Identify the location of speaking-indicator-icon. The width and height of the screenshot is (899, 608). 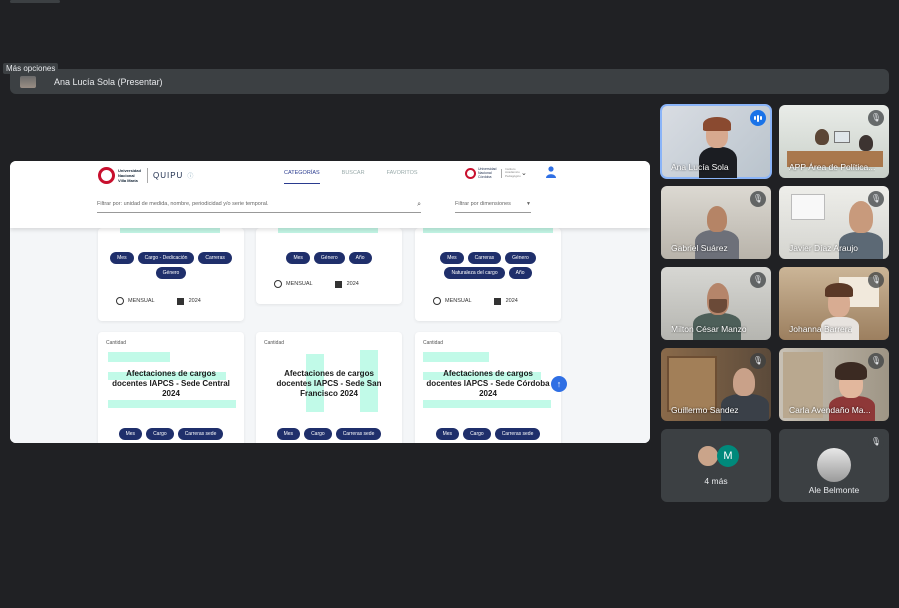
(758, 118).